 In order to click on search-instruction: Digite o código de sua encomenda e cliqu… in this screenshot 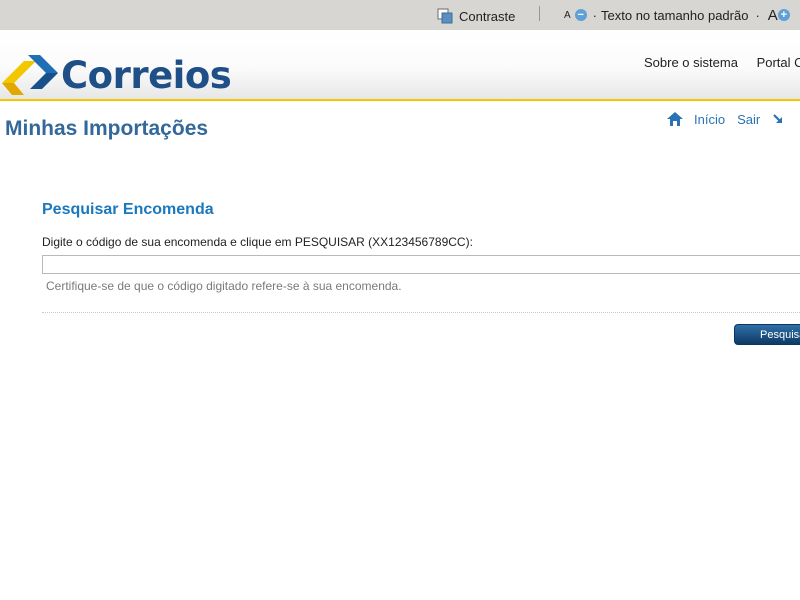, I will do `click(257, 242)`.